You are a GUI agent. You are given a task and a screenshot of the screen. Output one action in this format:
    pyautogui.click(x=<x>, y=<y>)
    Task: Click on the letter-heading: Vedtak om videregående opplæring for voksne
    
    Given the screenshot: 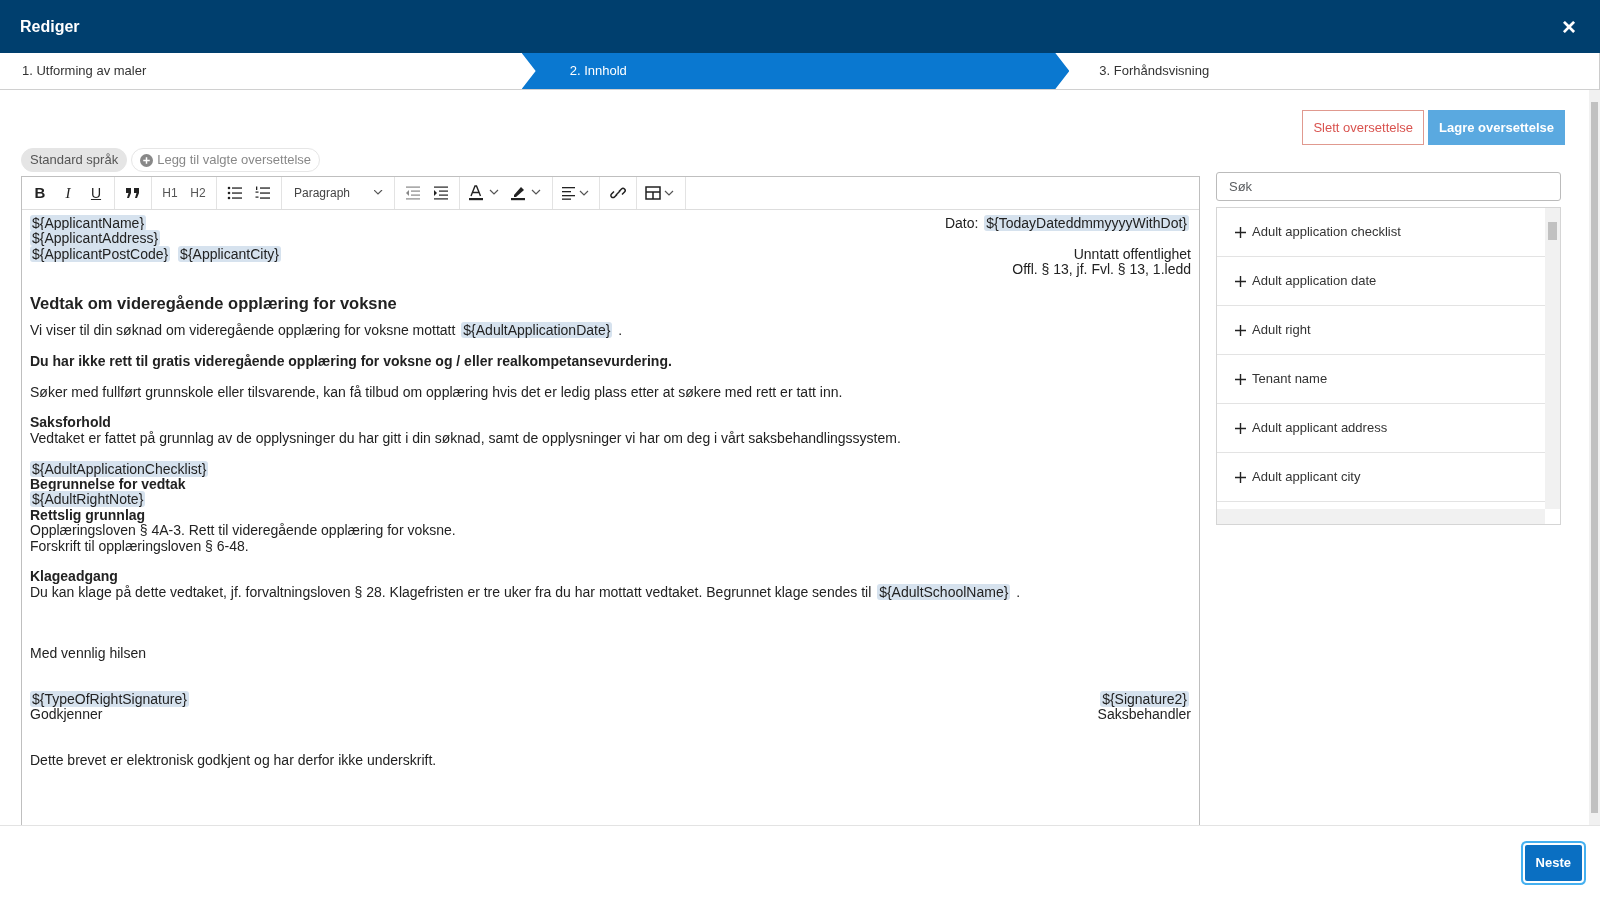 What is the action you would take?
    pyautogui.click(x=213, y=303)
    